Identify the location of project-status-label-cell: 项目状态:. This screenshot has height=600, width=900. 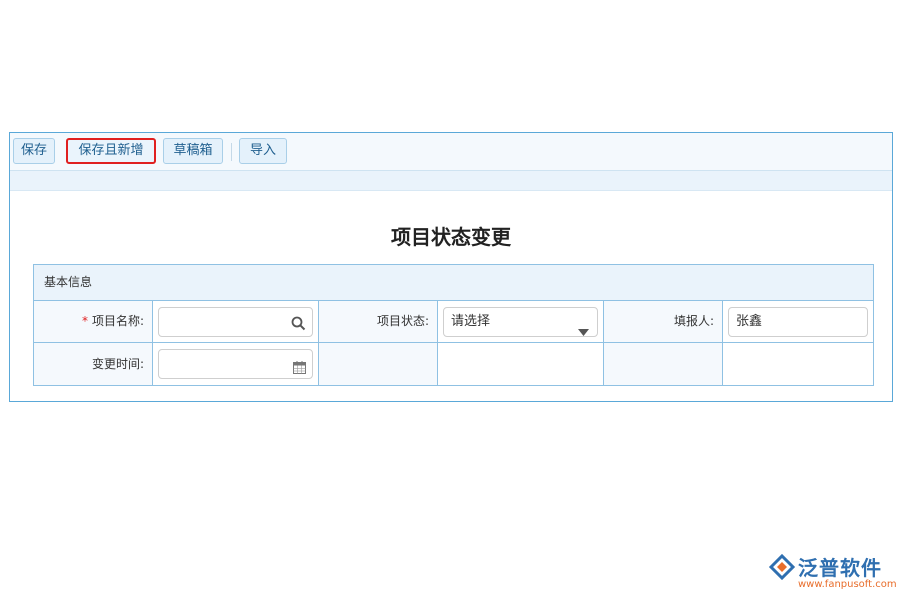
(378, 322).